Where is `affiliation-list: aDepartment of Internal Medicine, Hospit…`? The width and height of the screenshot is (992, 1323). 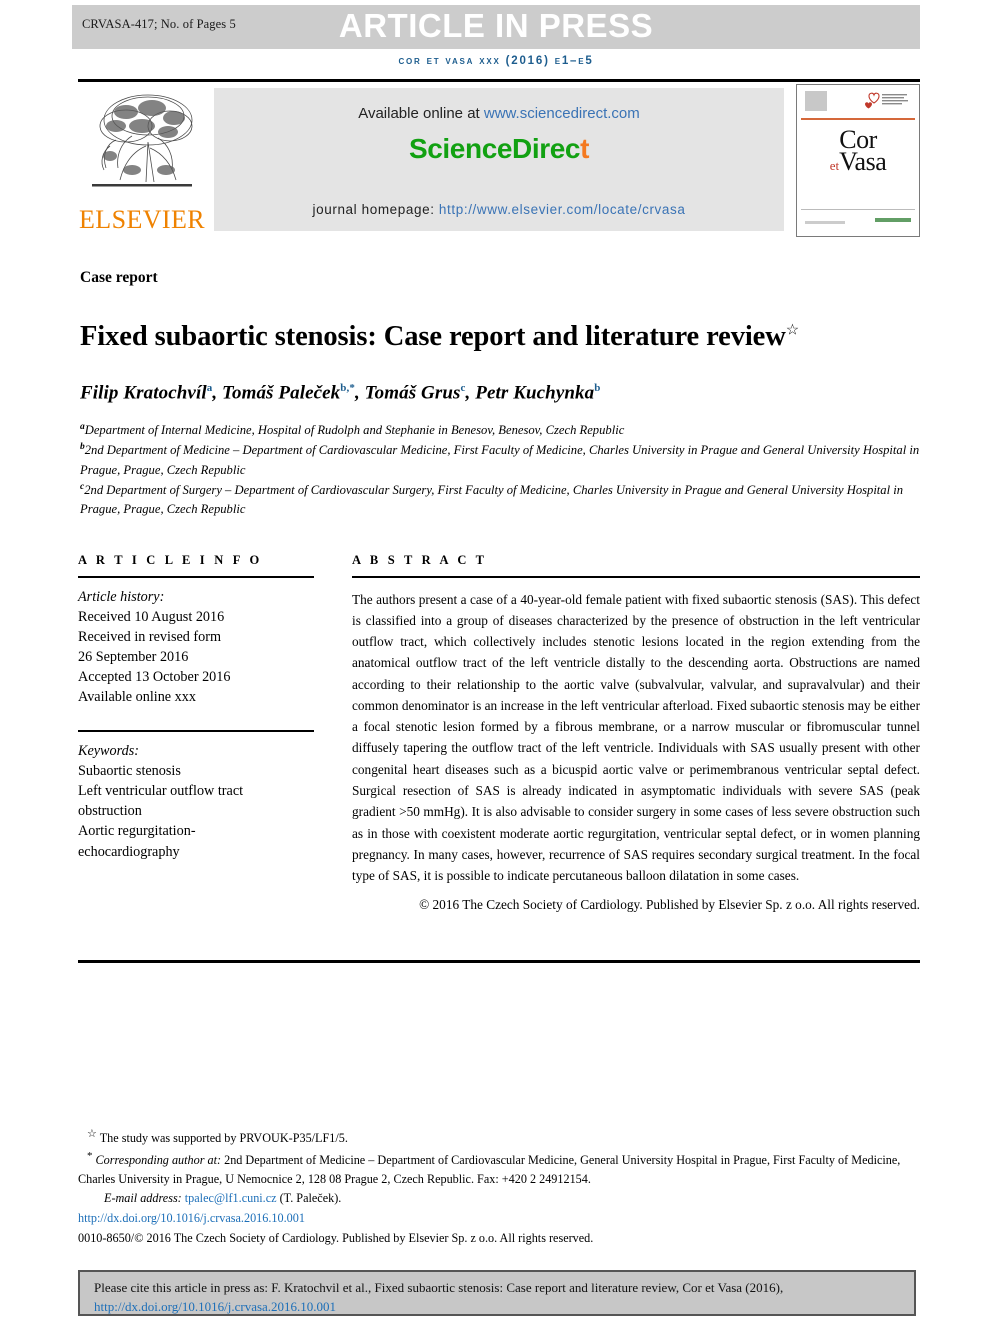
affiliation-list: aDepartment of Internal Medicine, Hospit… is located at coordinates (500, 469).